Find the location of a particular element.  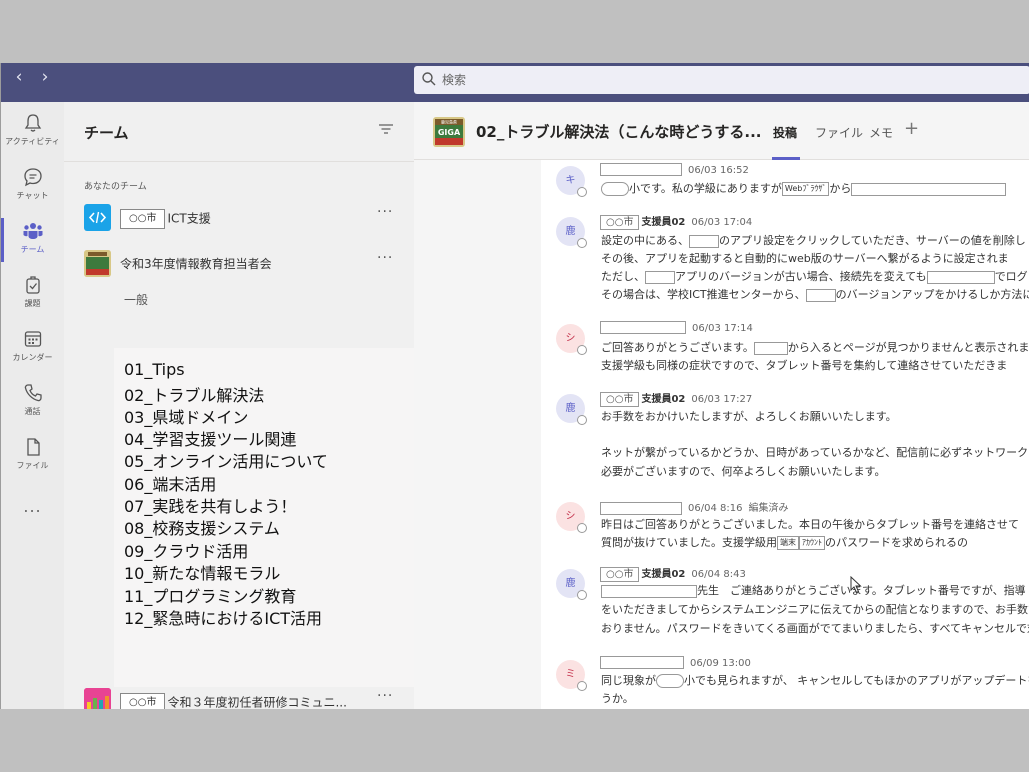

channel-item: 12_緊急時におけるICT活用 is located at coordinates (223, 617).